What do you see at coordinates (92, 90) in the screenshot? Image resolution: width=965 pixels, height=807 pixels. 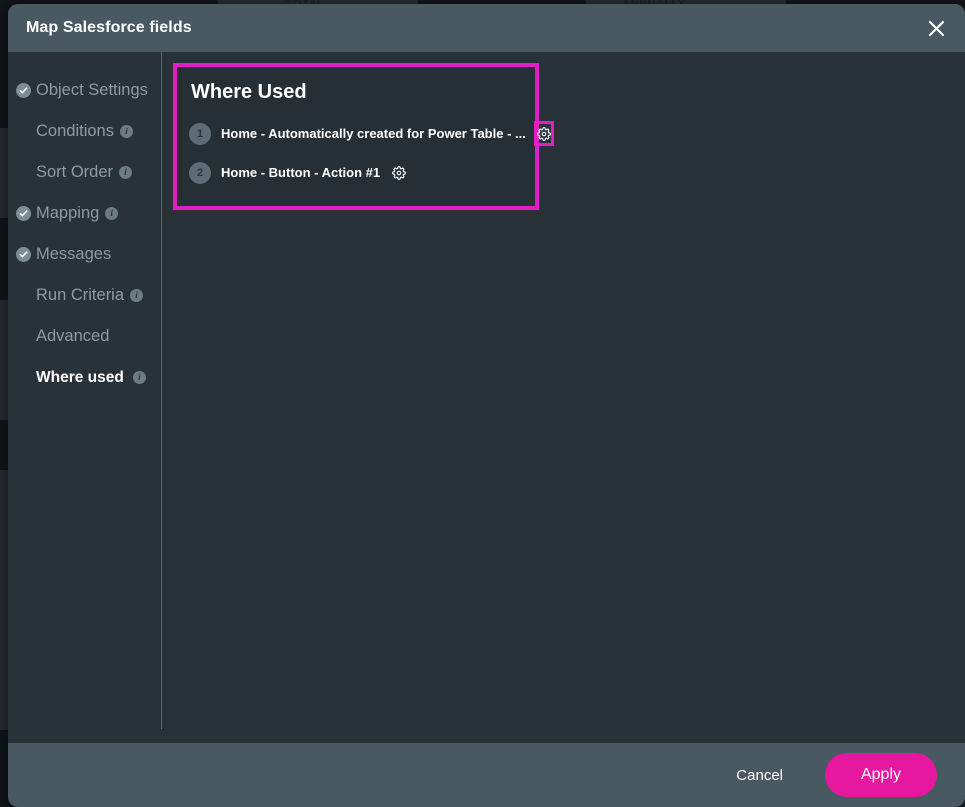 I see `sidebar-item-label: Object Settings` at bounding box center [92, 90].